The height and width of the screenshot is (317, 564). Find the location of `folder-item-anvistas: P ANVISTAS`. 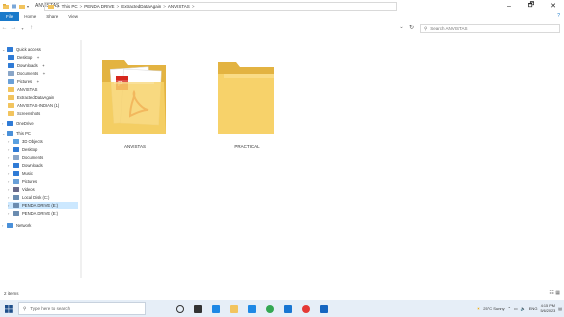

folder-item-anvistas: P ANVISTAS is located at coordinates (135, 100).